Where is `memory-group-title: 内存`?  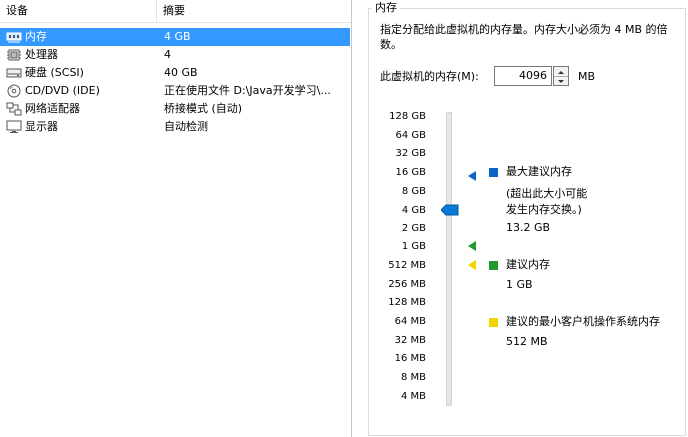
memory-group-title: 内存 is located at coordinates (386, 8).